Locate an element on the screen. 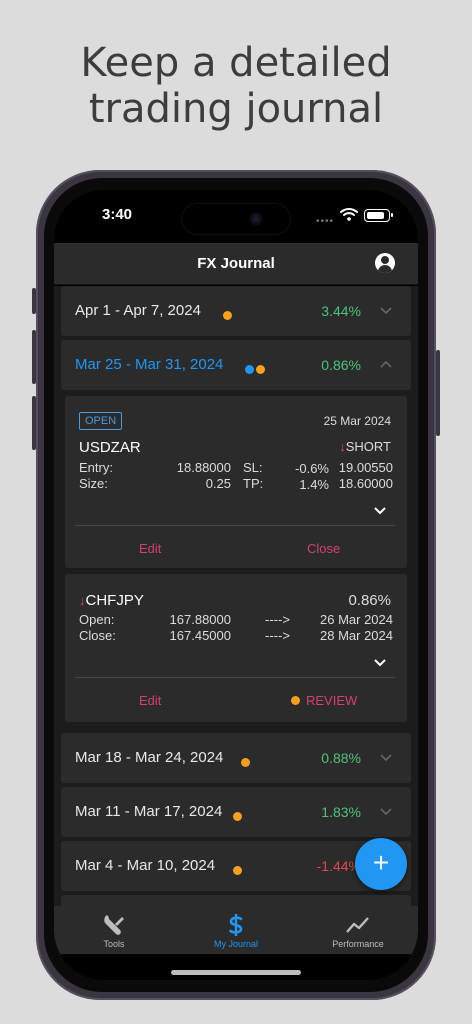 The image size is (472, 1024). trade-pair: USDZAR is located at coordinates (110, 447).